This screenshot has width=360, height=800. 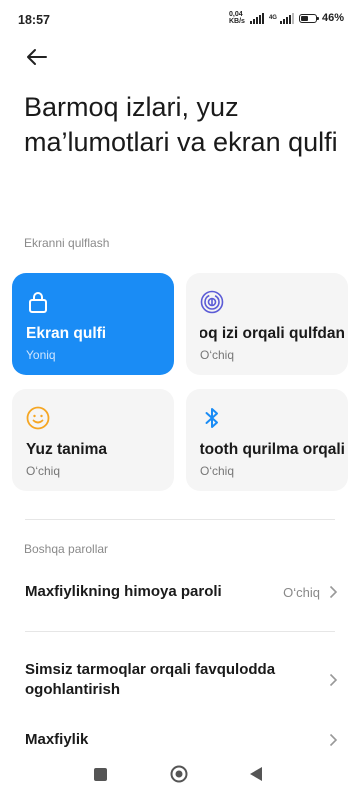 I want to click on card-bluetooth-unlock-state: O‘chiq, so click(x=217, y=471).